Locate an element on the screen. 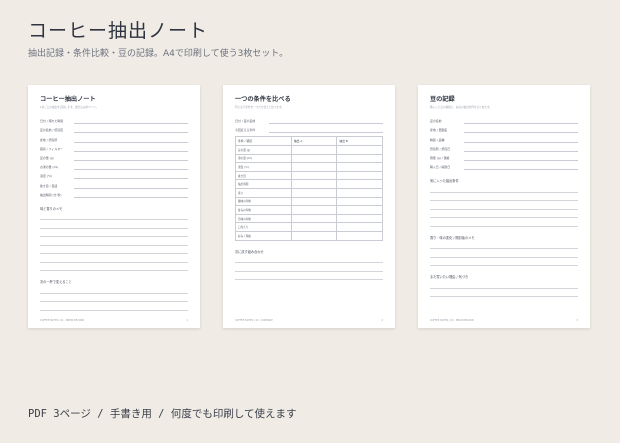  table-row: 挽き目 is located at coordinates (309, 175).